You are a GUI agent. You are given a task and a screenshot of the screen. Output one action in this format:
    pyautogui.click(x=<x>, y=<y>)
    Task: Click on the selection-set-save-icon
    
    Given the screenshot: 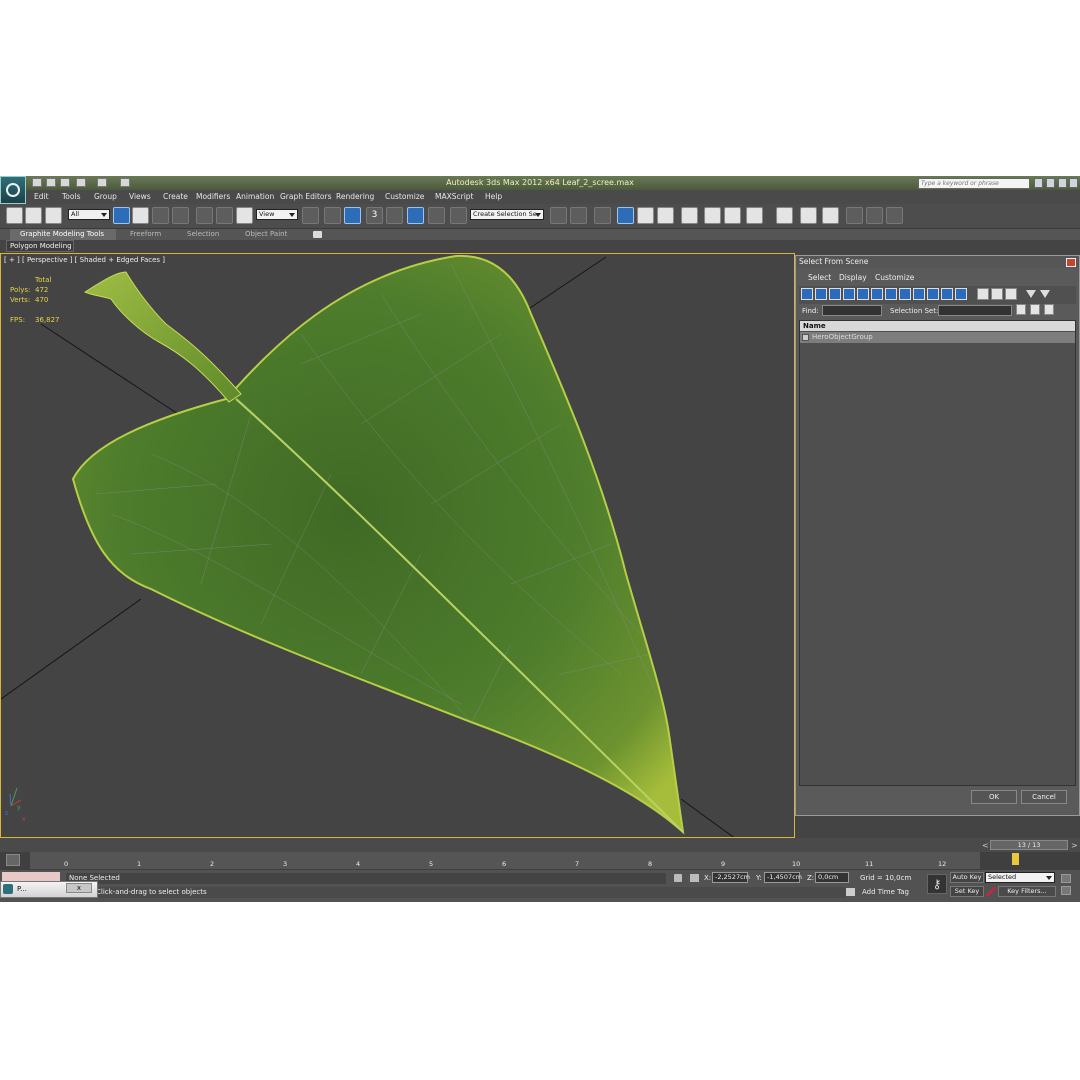 What is the action you would take?
    pyautogui.click(x=1021, y=309)
    